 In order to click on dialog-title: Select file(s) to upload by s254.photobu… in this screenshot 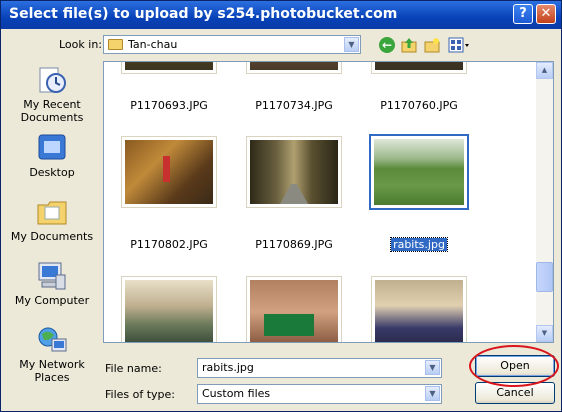, I will do `click(203, 14)`.